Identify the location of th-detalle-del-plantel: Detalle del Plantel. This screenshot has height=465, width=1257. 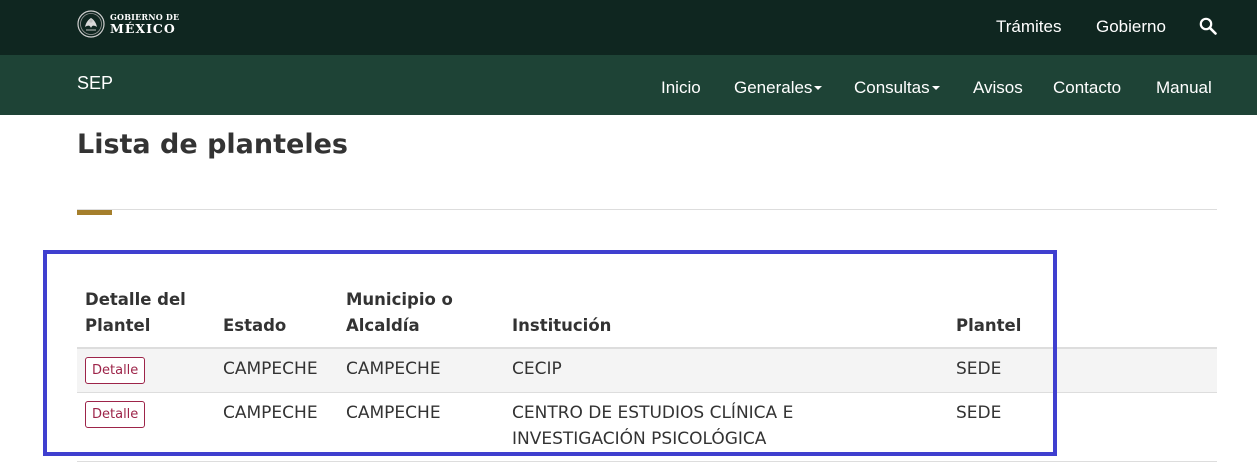
(135, 313).